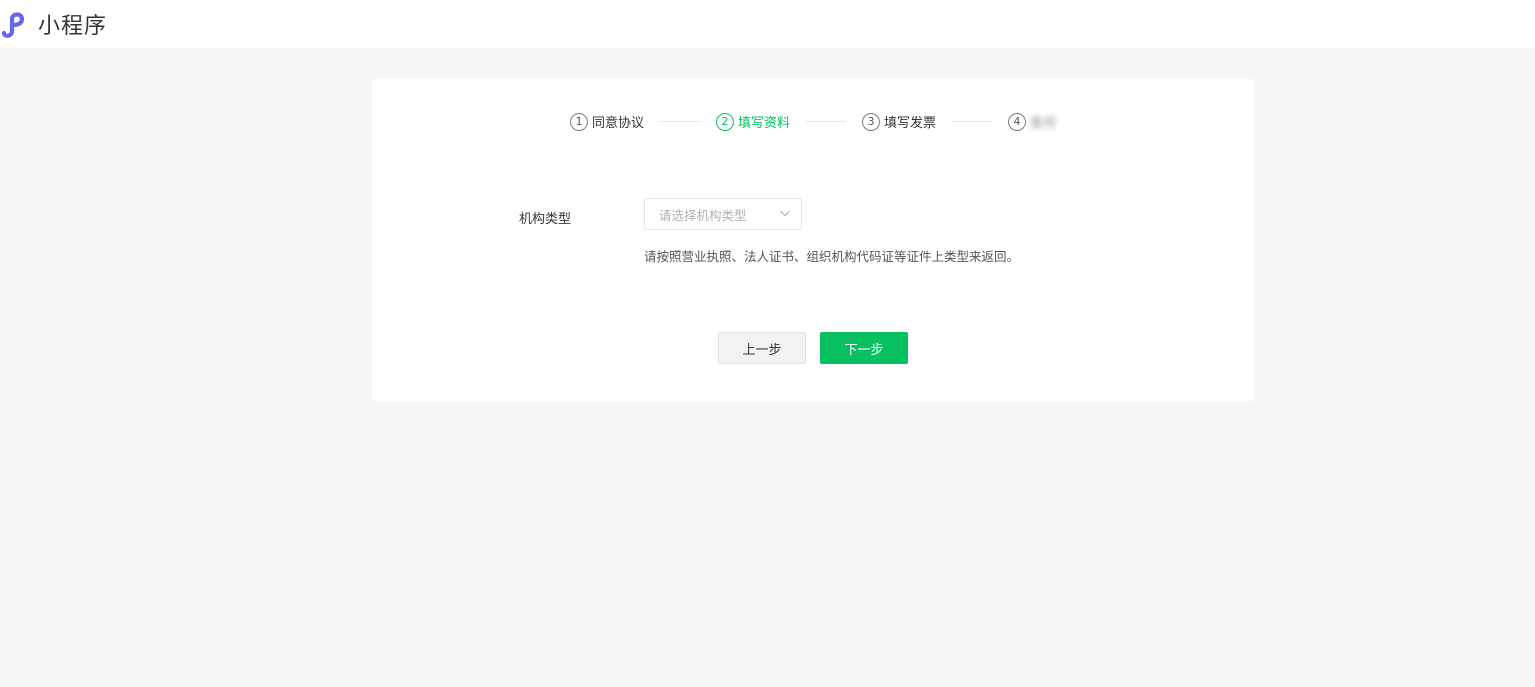  I want to click on step-2: 2 填写资料, so click(752, 121).